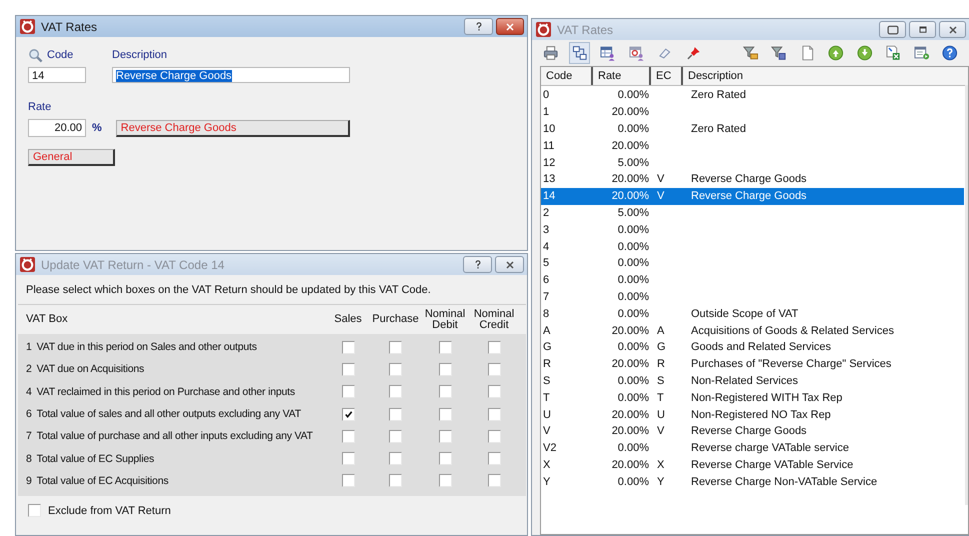 The width and height of the screenshot is (969, 536). What do you see at coordinates (630, 196) in the screenshot?
I see `table-cell-text: 20.00%` at bounding box center [630, 196].